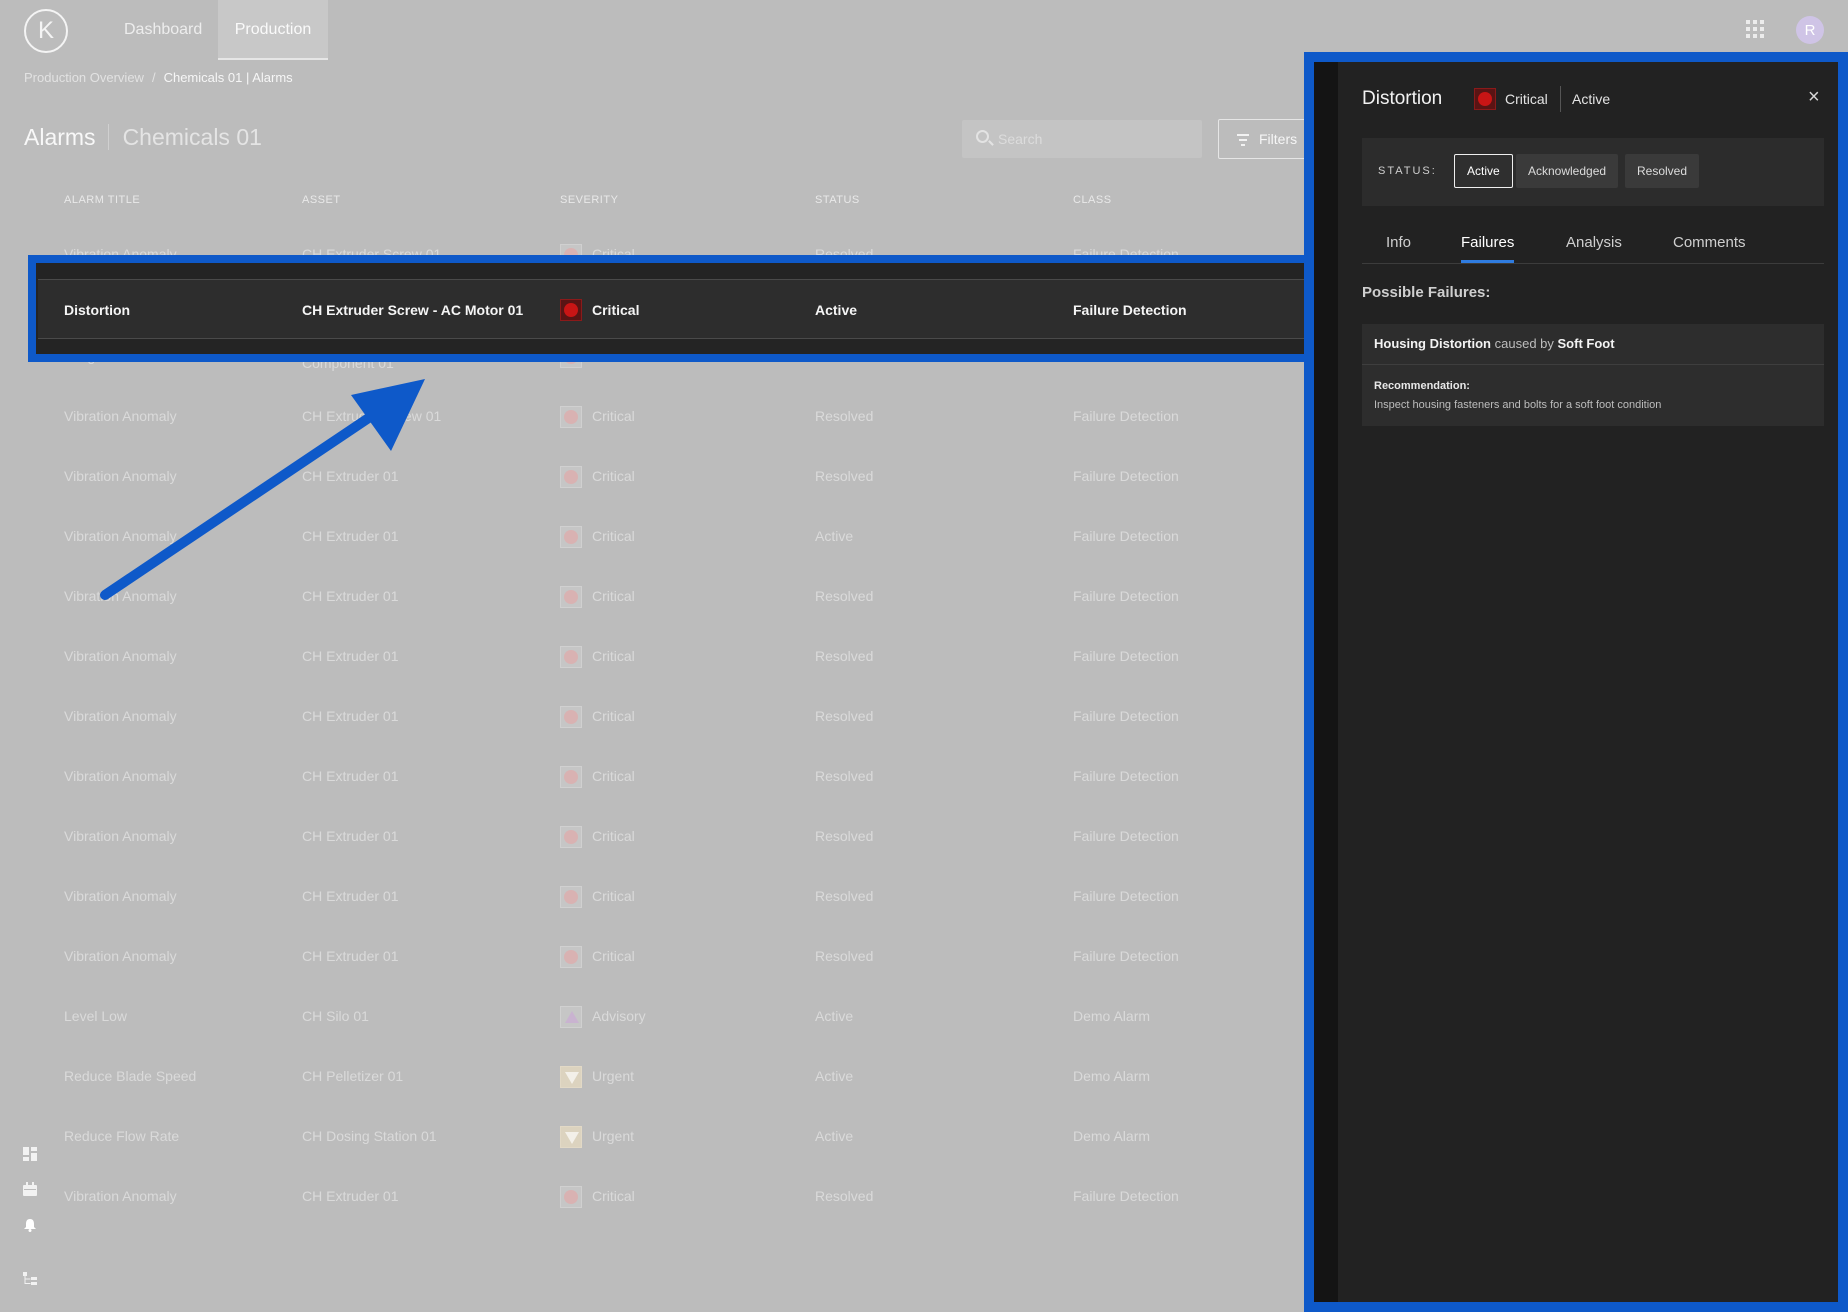  I want to click on tab-analysis: Analysis, so click(1594, 242).